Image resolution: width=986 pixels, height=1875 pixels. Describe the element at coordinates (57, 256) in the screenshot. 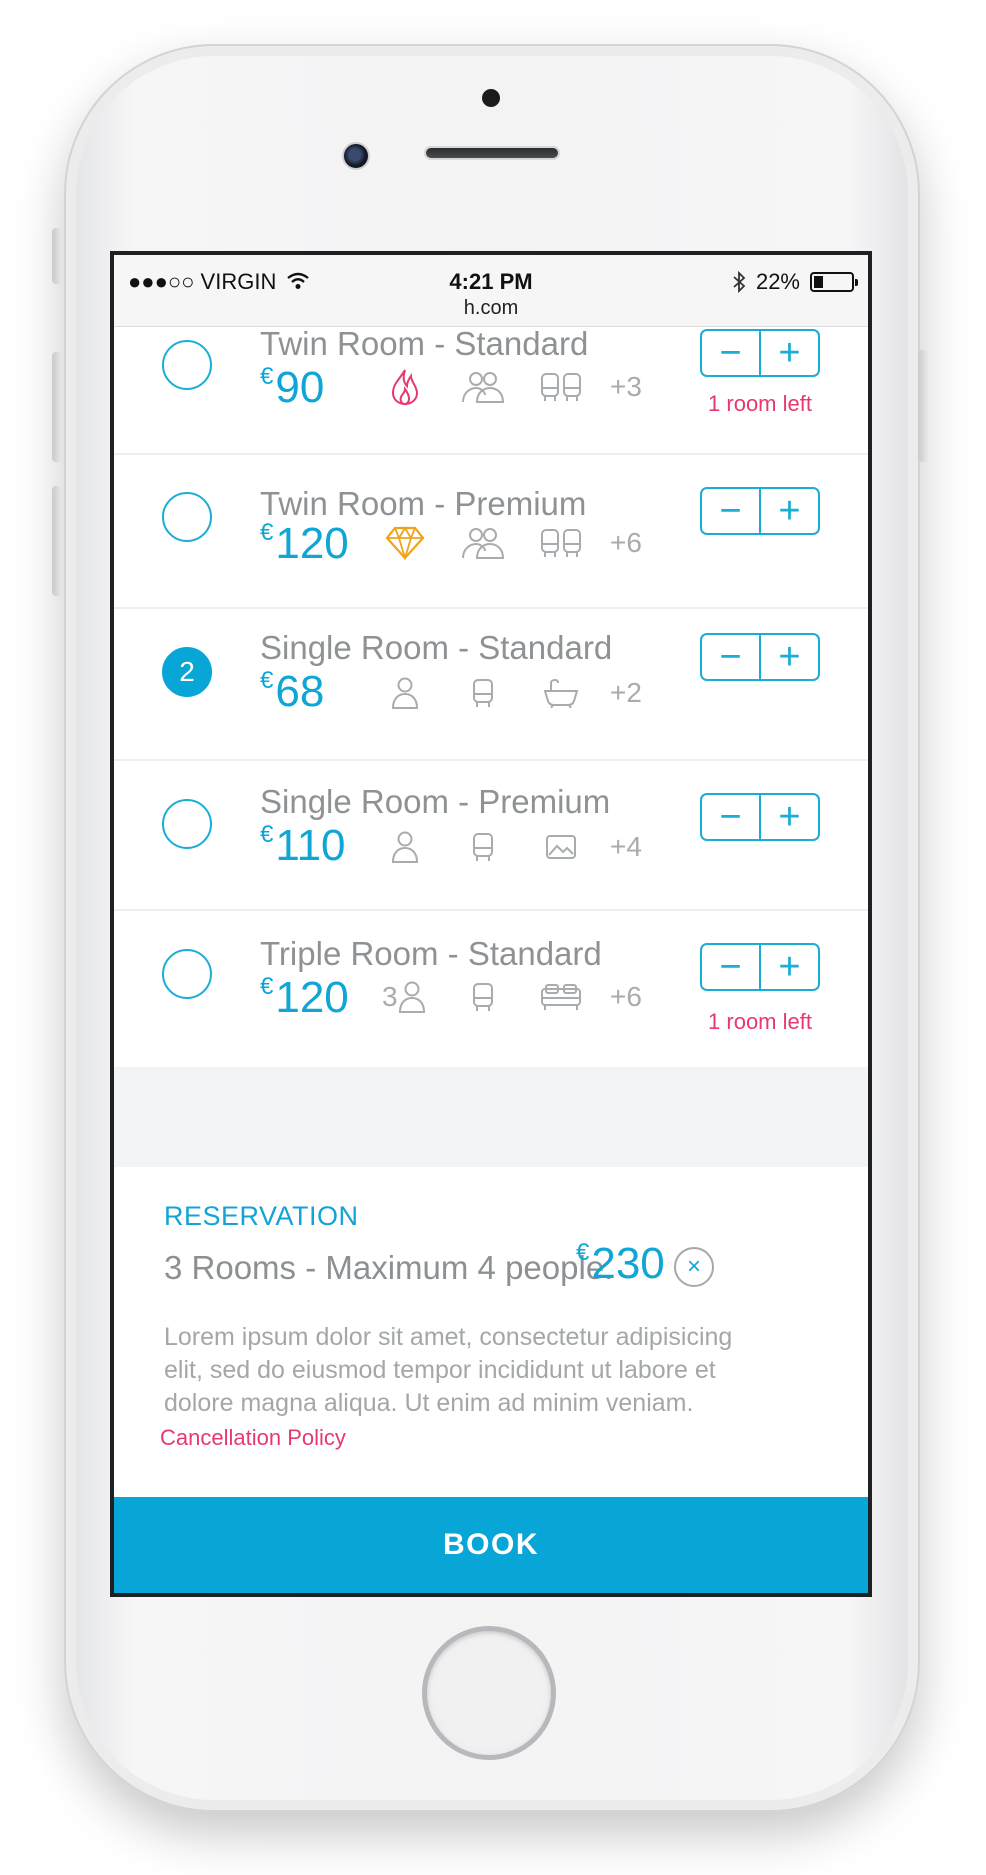

I see `mute-switch` at that location.